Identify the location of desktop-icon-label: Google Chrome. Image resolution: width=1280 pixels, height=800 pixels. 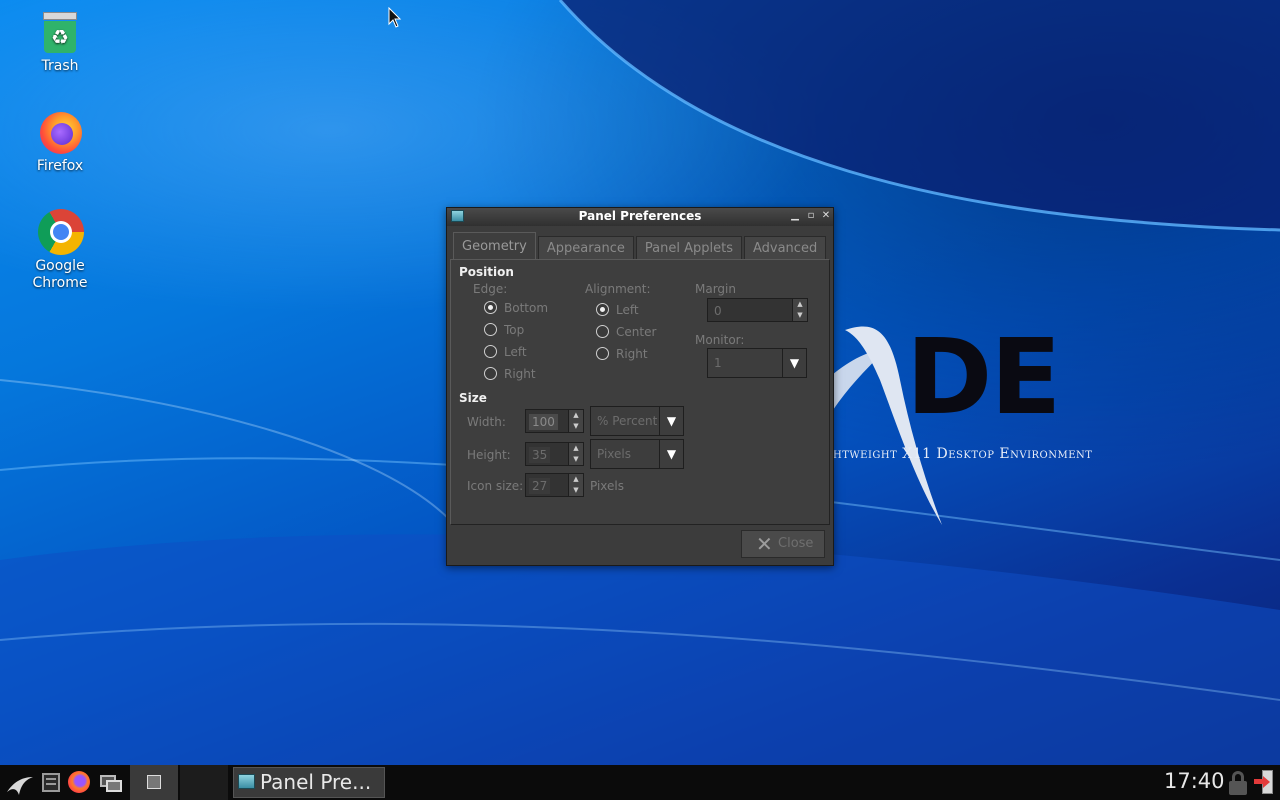
(60, 274).